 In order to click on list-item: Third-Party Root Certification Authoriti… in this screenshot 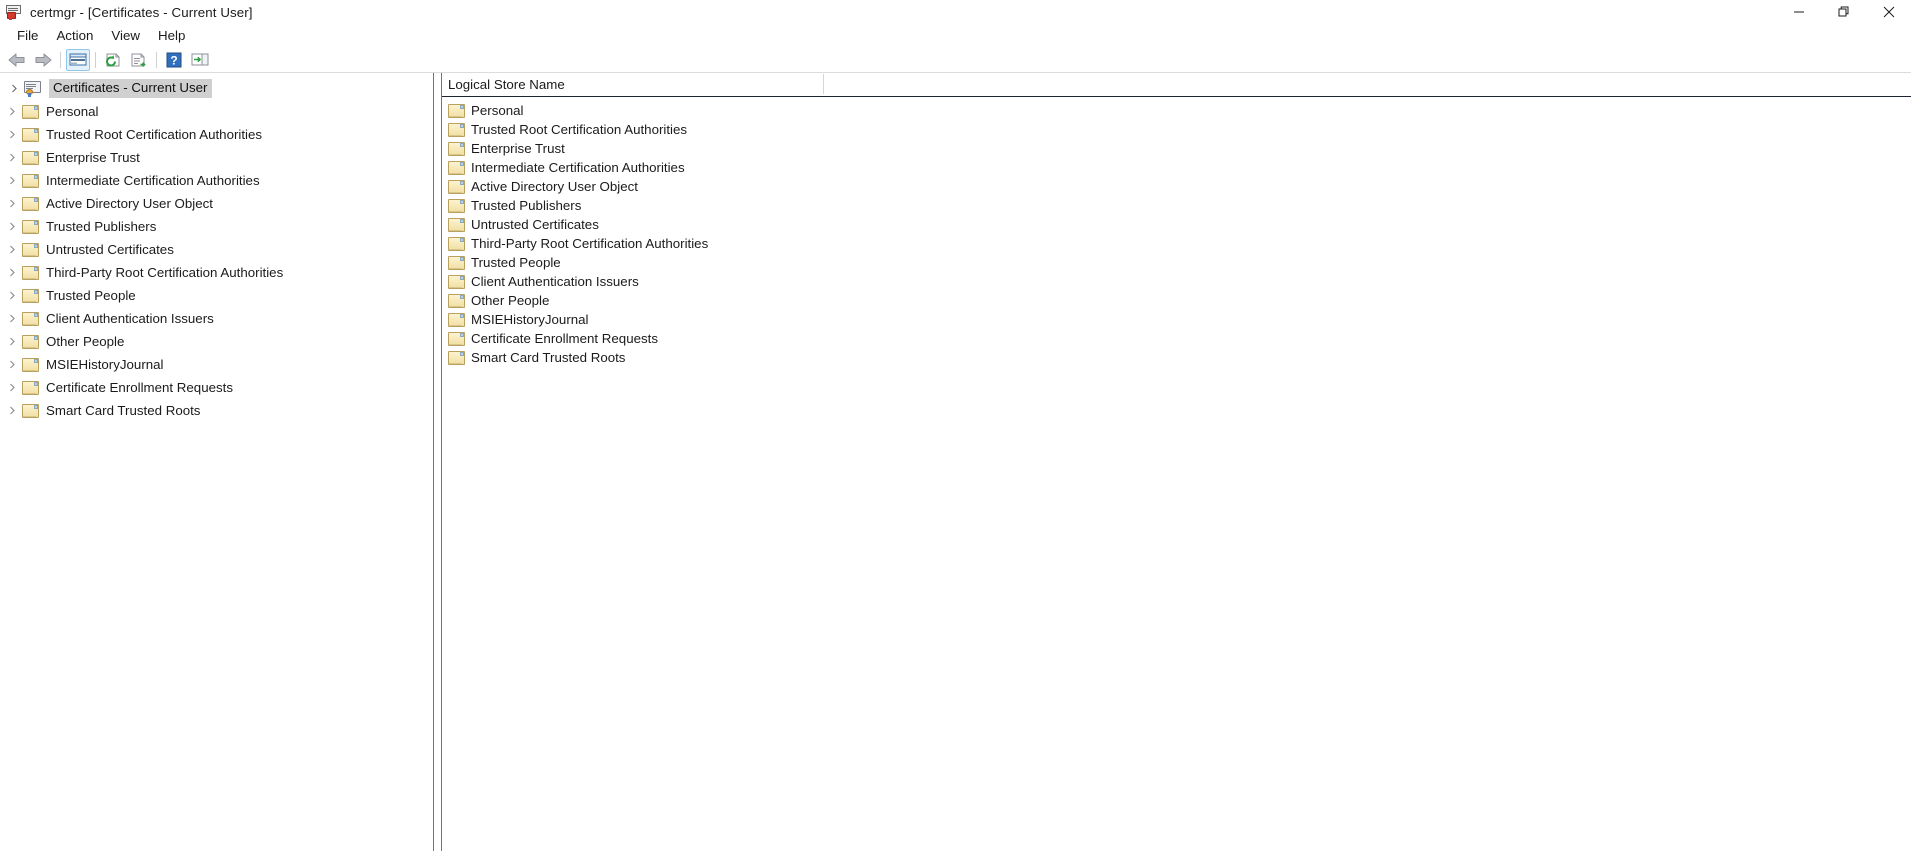, I will do `click(1176, 243)`.